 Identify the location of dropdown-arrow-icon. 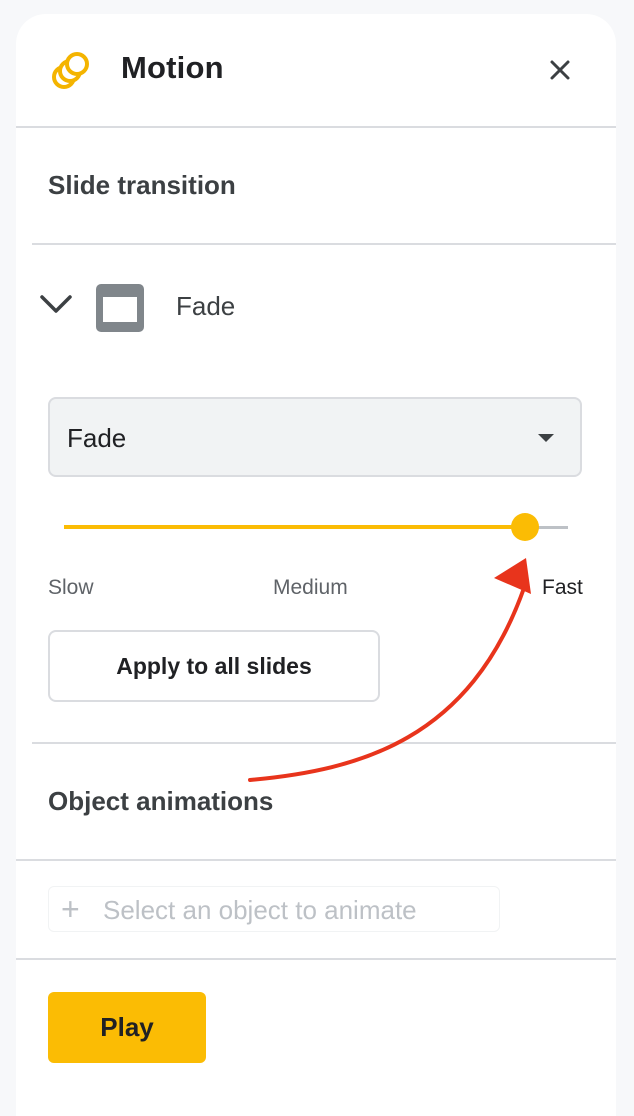
(546, 438).